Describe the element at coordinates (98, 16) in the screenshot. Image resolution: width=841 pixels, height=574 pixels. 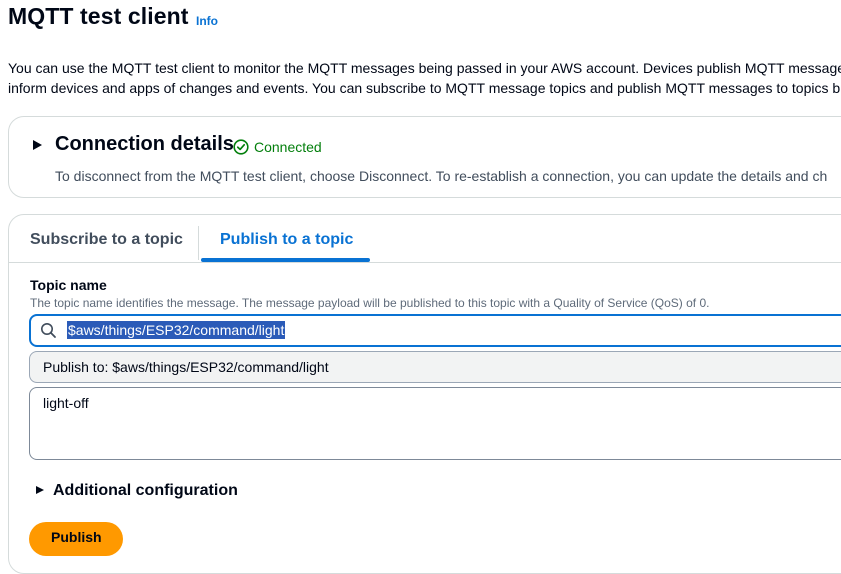
I see `page-title: MQTT test client` at that location.